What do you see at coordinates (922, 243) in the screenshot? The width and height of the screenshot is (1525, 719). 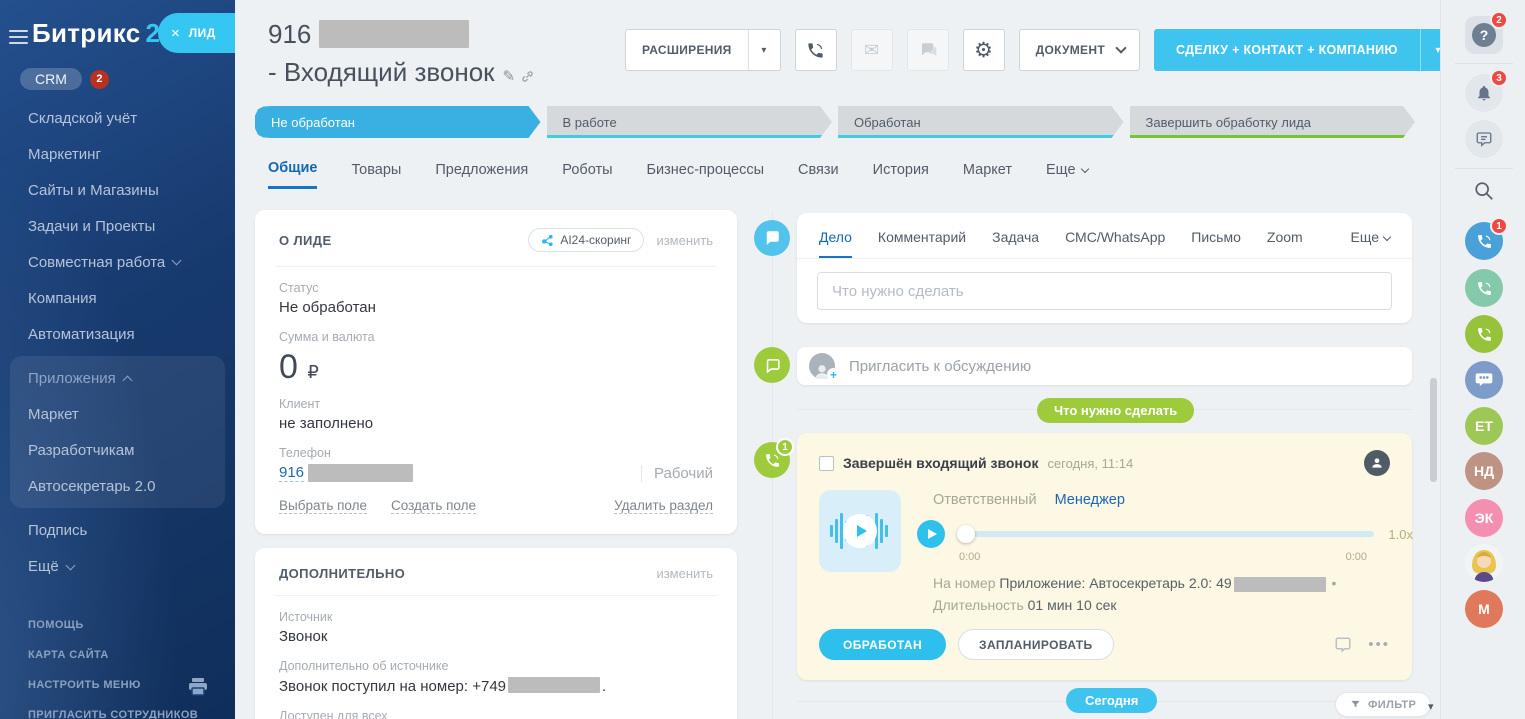 I see `tl-tab-comment: Комментарий` at bounding box center [922, 243].